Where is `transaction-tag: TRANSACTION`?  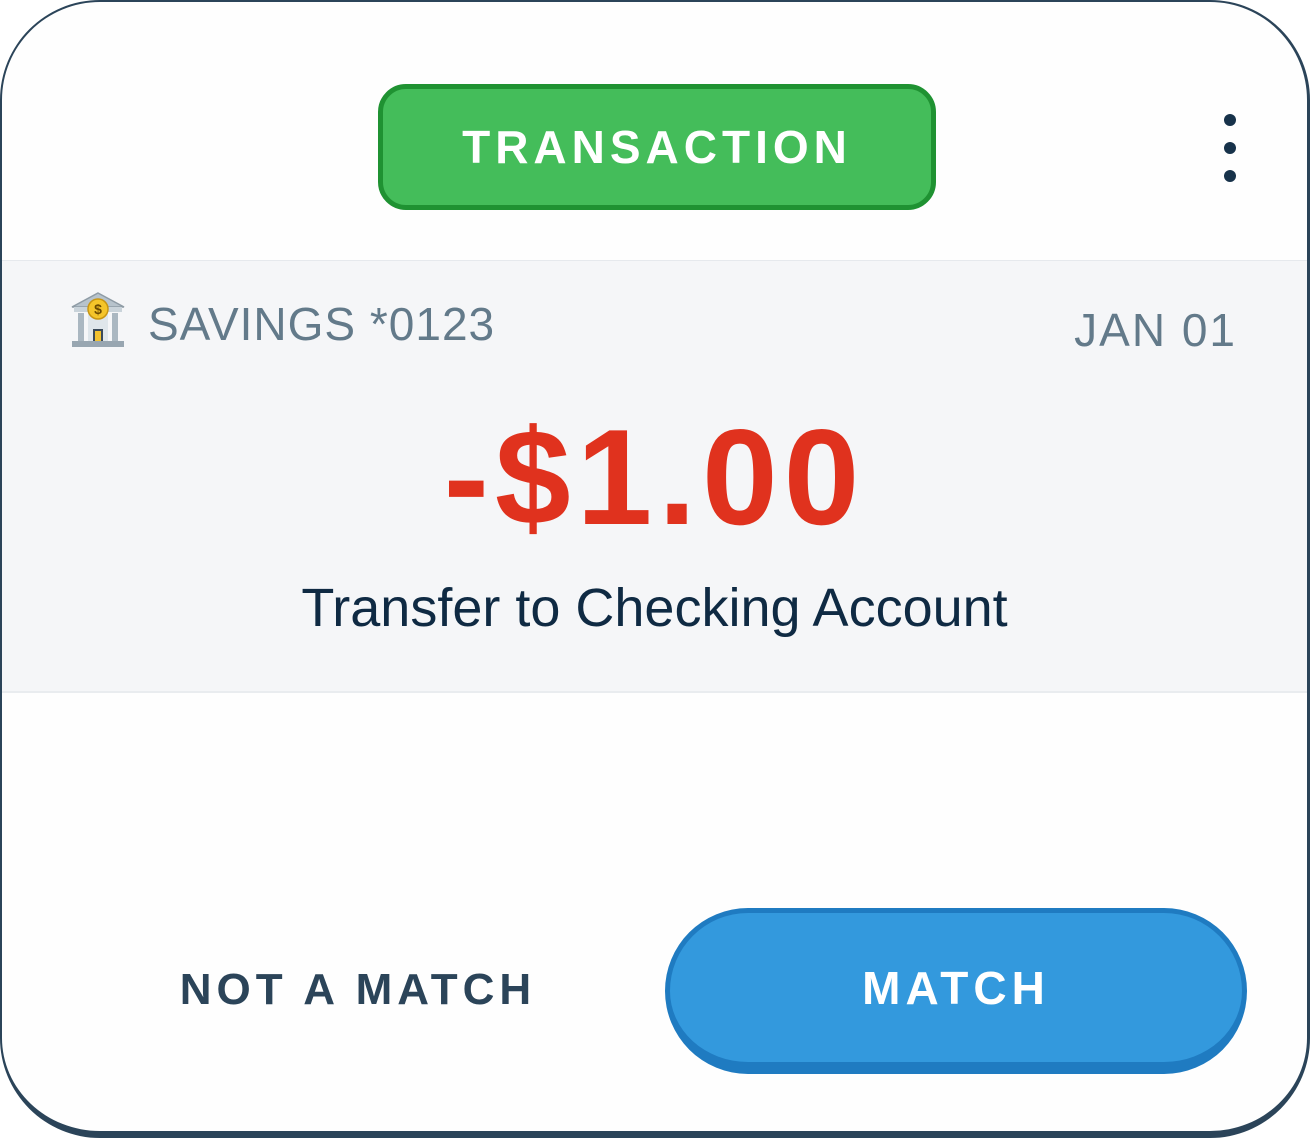
transaction-tag: TRANSACTION is located at coordinates (657, 147).